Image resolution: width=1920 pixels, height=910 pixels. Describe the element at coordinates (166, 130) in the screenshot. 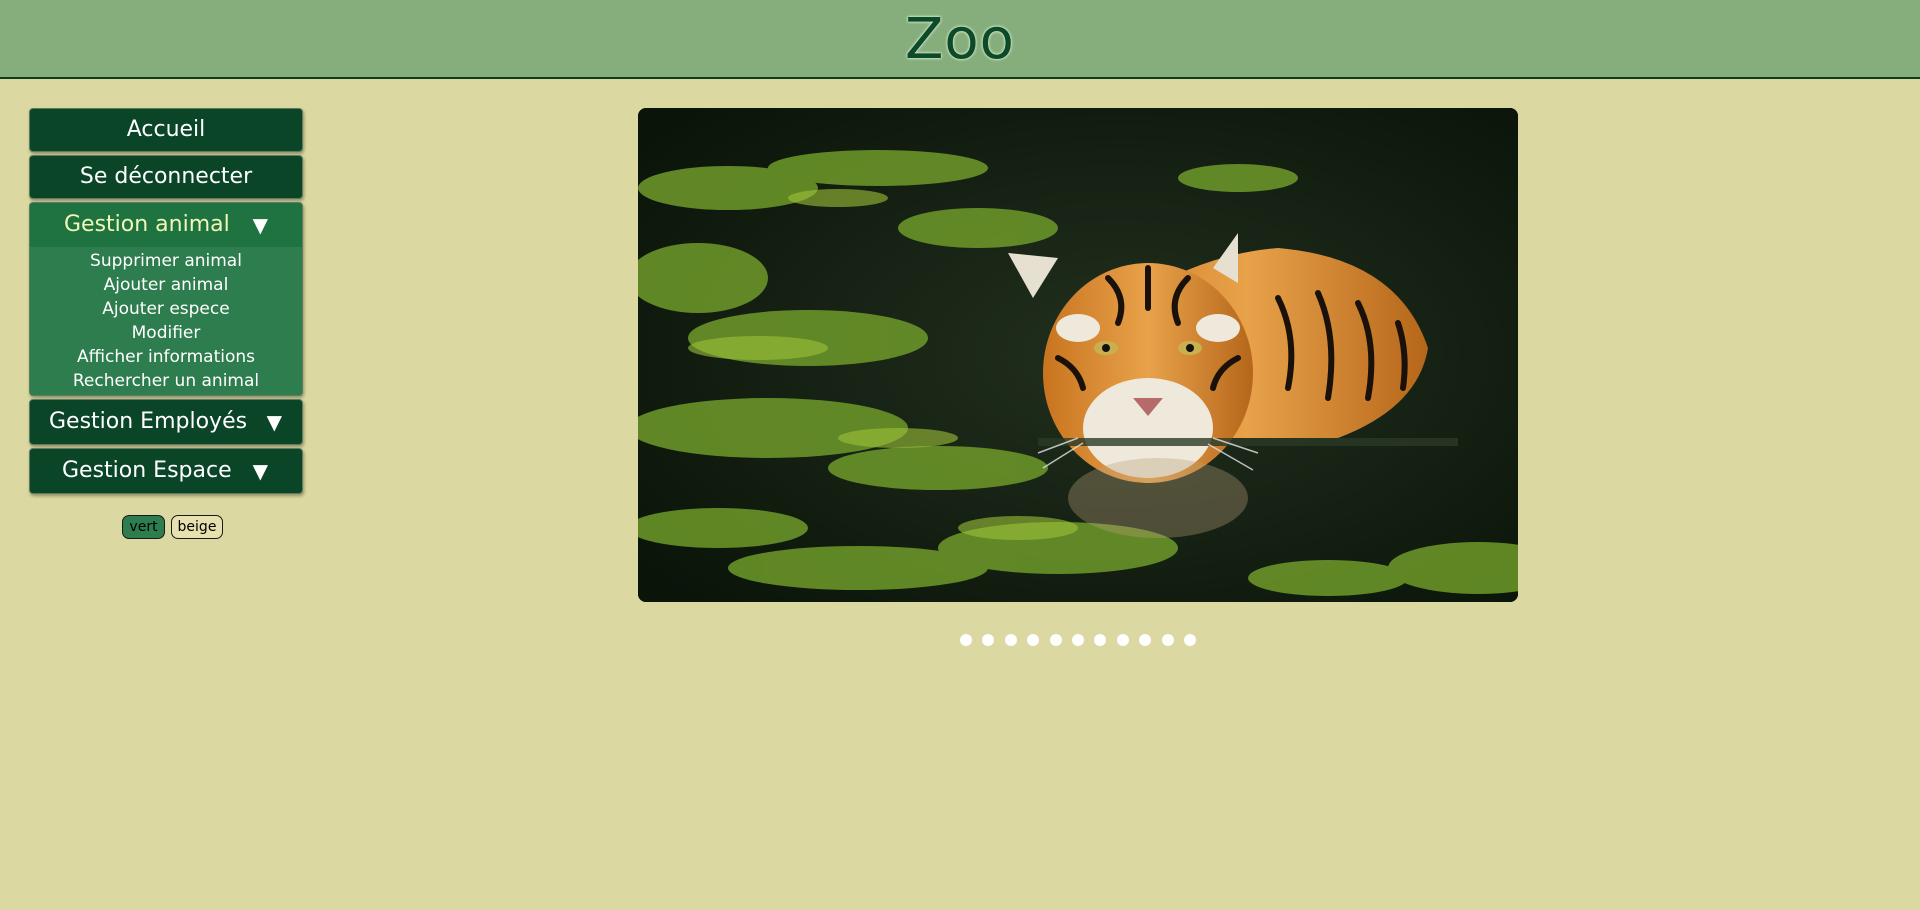

I see `home-button: Accueil` at that location.